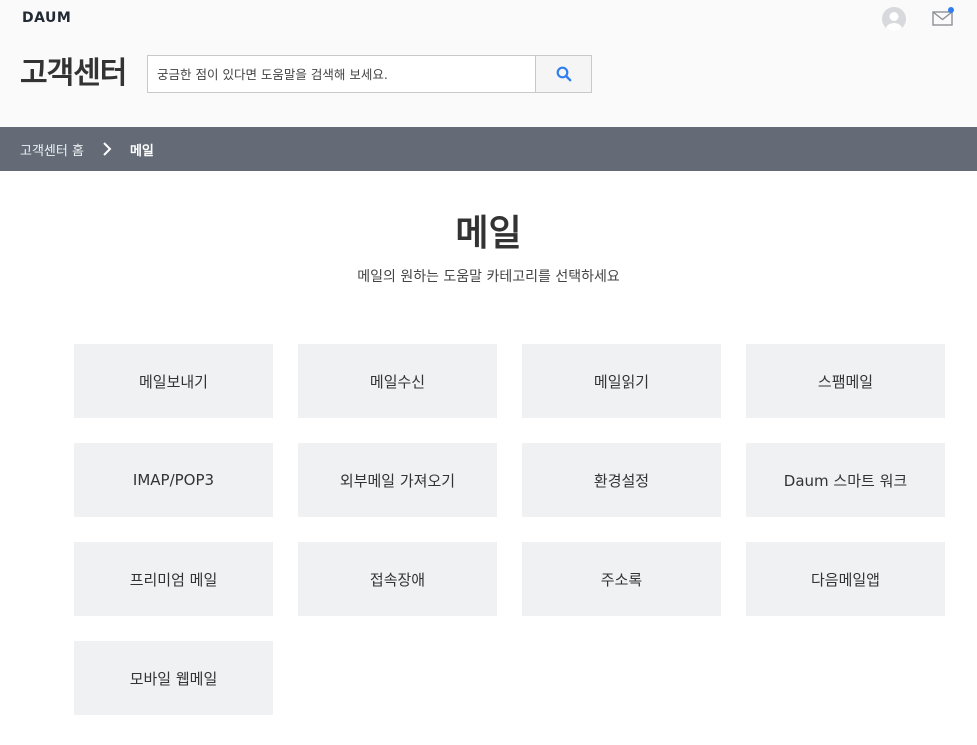 The width and height of the screenshot is (977, 745). Describe the element at coordinates (141, 151) in the screenshot. I see `breadcrumb-current: 메일` at that location.